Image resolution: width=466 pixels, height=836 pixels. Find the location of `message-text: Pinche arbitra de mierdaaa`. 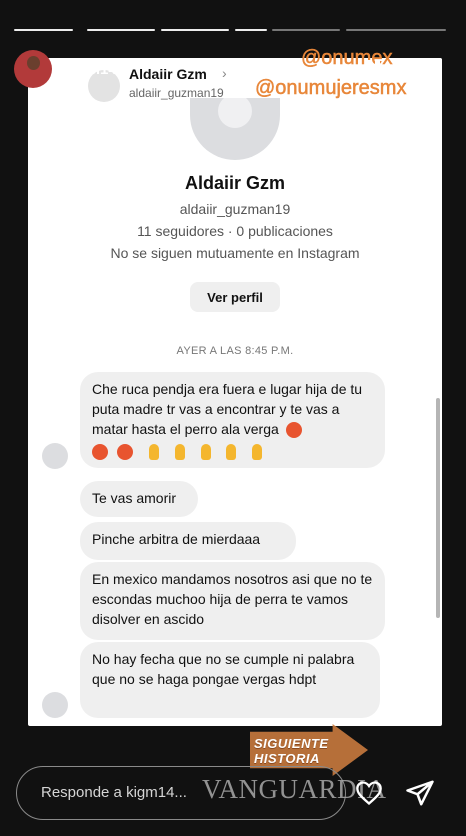

message-text: Pinche arbitra de mierdaaa is located at coordinates (176, 539).